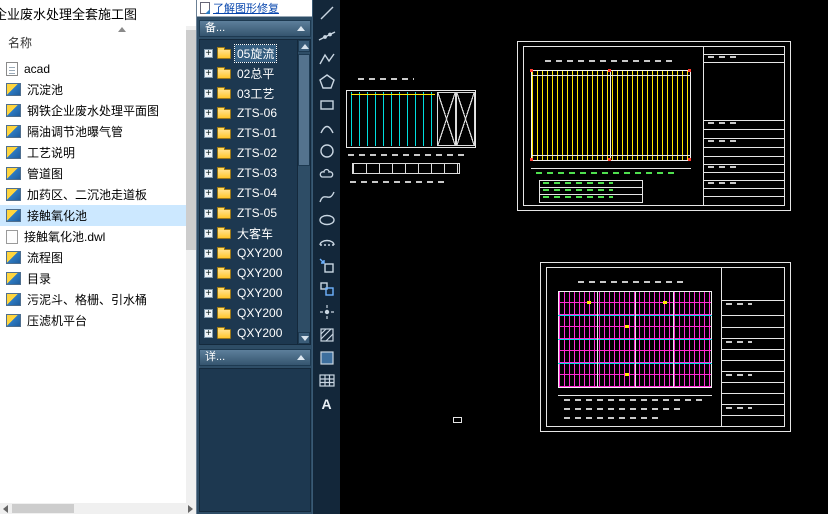 Image resolution: width=828 pixels, height=514 pixels. What do you see at coordinates (246, 8) in the screenshot?
I see `learn-repair-link: 了解图形修复` at bounding box center [246, 8].